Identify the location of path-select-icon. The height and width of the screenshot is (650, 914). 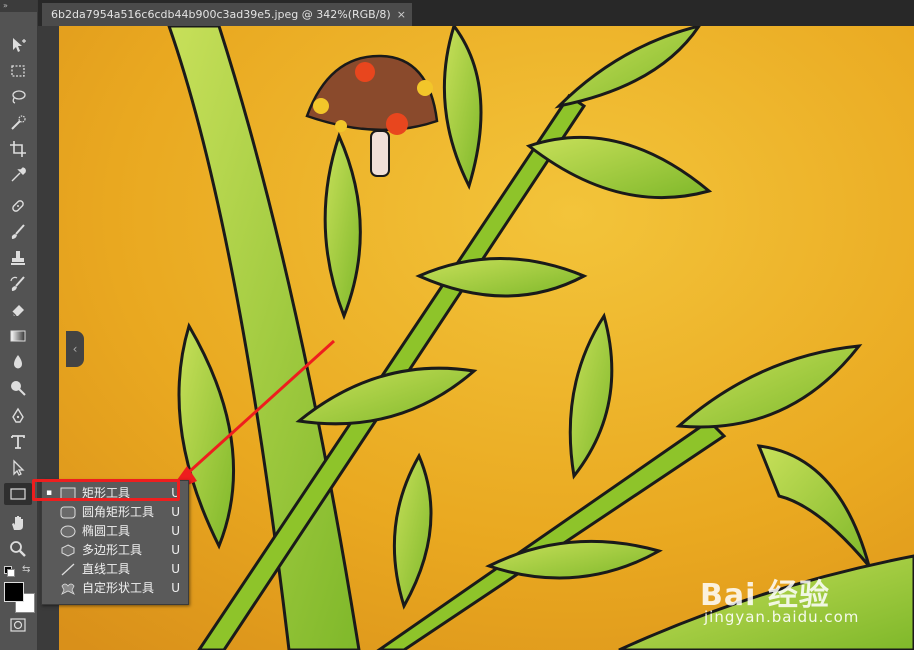
(19, 467).